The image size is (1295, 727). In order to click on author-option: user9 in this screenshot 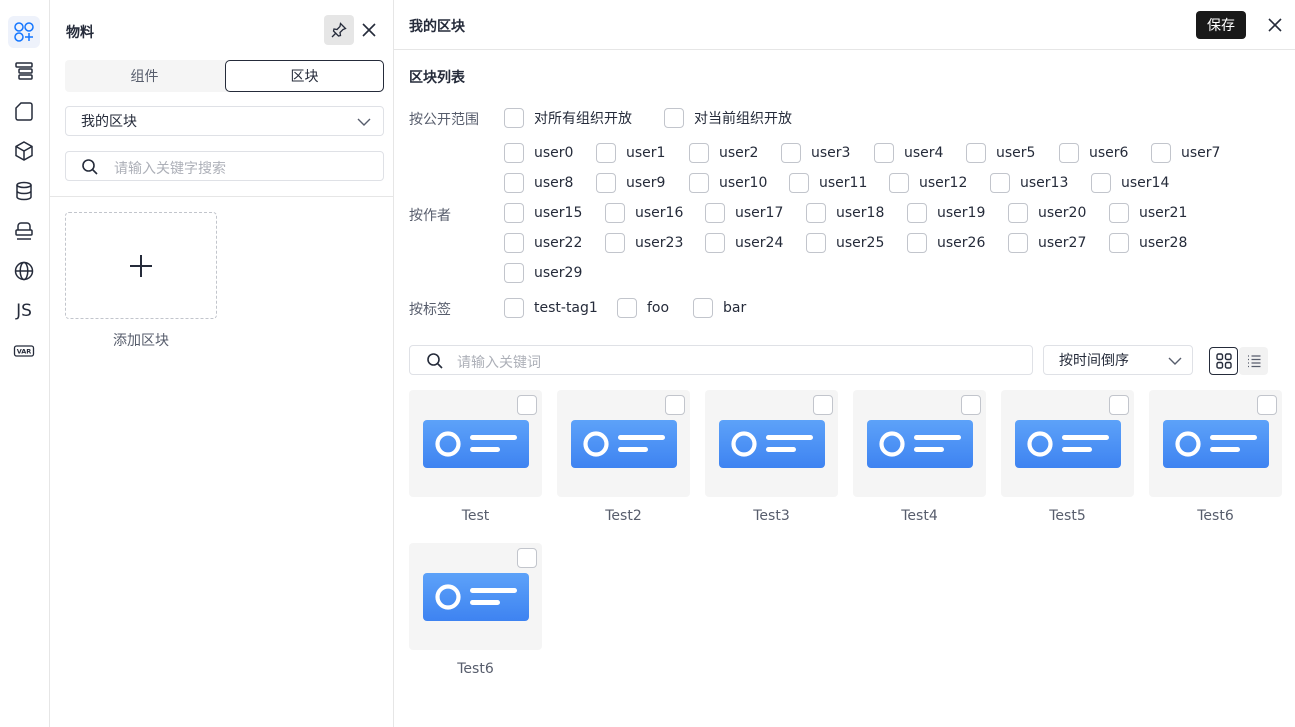, I will do `click(630, 183)`.